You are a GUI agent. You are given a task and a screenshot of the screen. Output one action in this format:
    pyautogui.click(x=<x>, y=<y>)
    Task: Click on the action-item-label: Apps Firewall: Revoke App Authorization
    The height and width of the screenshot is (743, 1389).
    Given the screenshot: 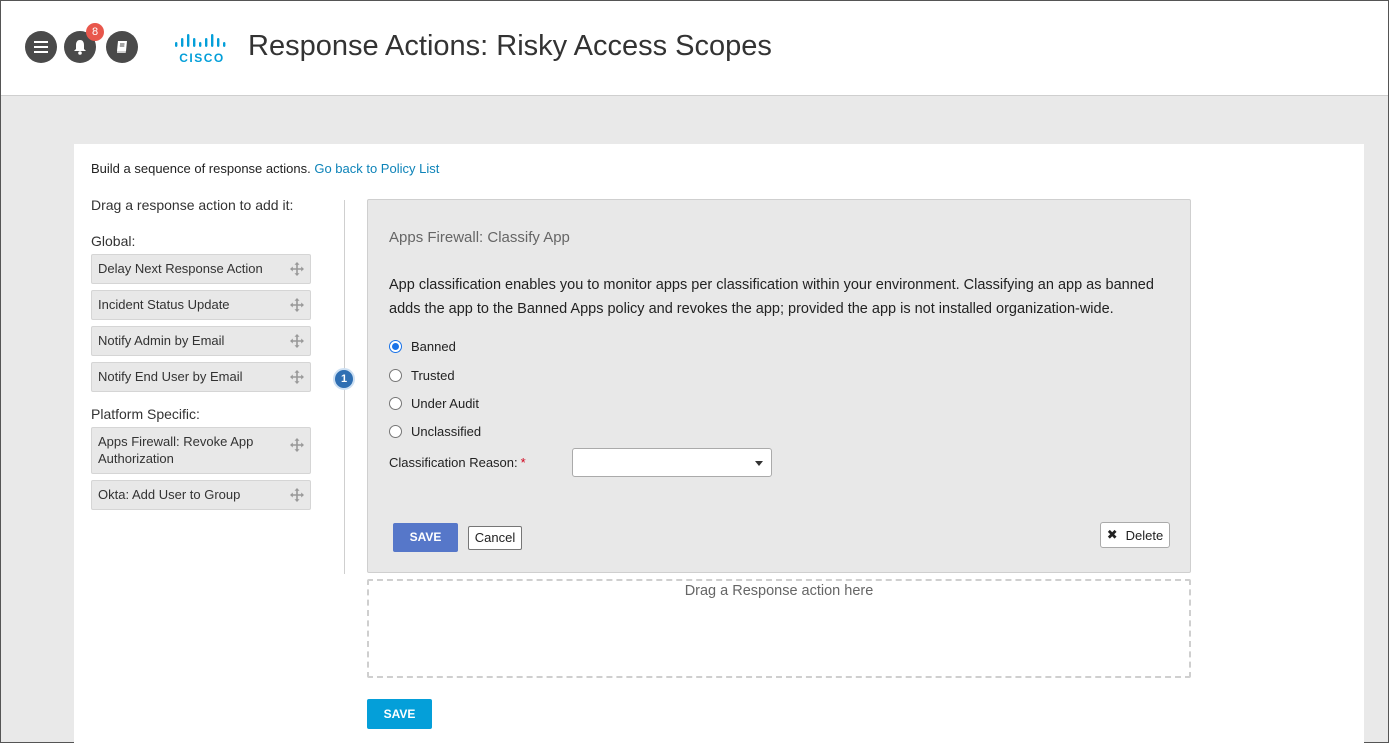 What is the action you would take?
    pyautogui.click(x=176, y=450)
    